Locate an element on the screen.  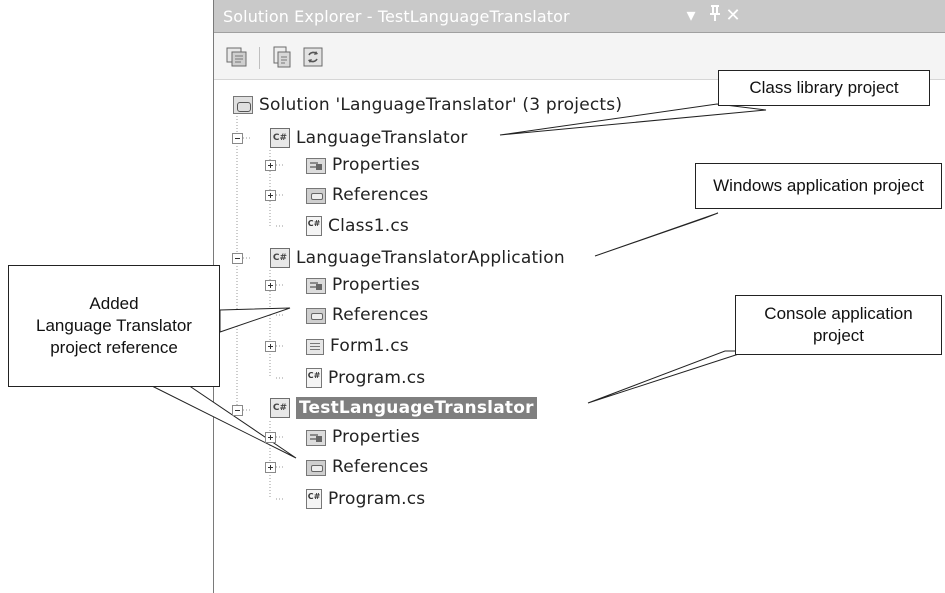
callout-console-app: Console application project is located at coordinates (838, 325).